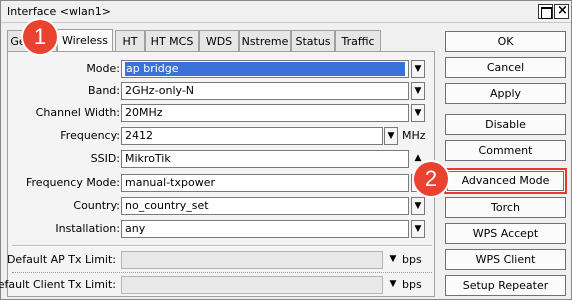 This screenshot has height=300, width=572. Describe the element at coordinates (505, 150) in the screenshot. I see `comment-button: Comment` at that location.